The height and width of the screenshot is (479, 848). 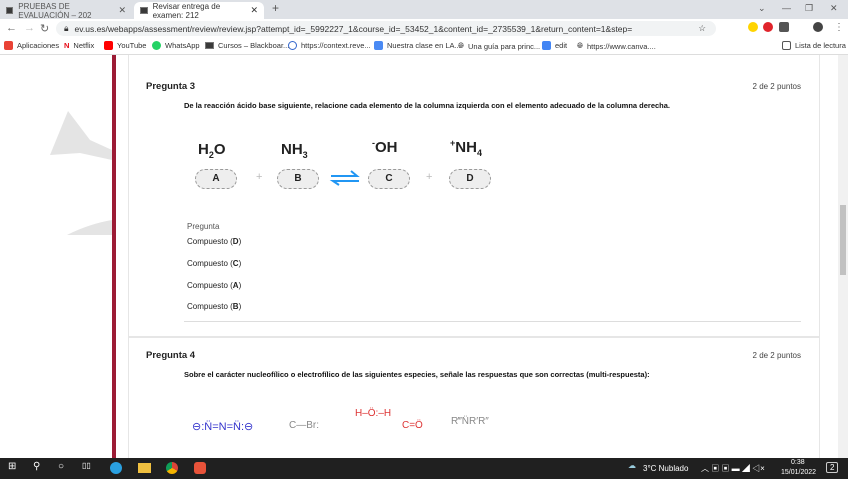 I want to click on answer-row: Compuesto (A), so click(x=214, y=285).